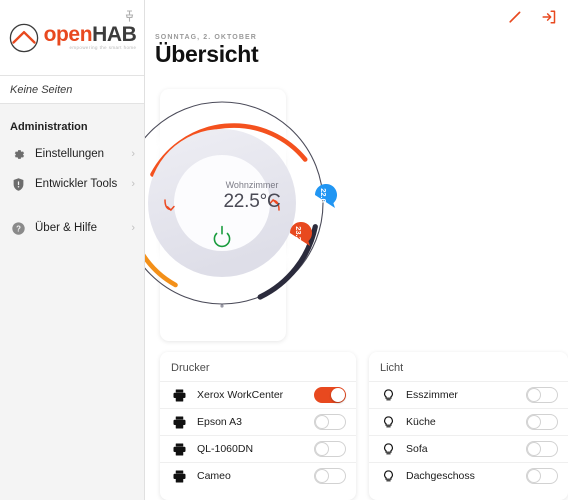 The width and height of the screenshot is (568, 500). I want to click on logo-tagline: empowering the smart home, so click(103, 48).